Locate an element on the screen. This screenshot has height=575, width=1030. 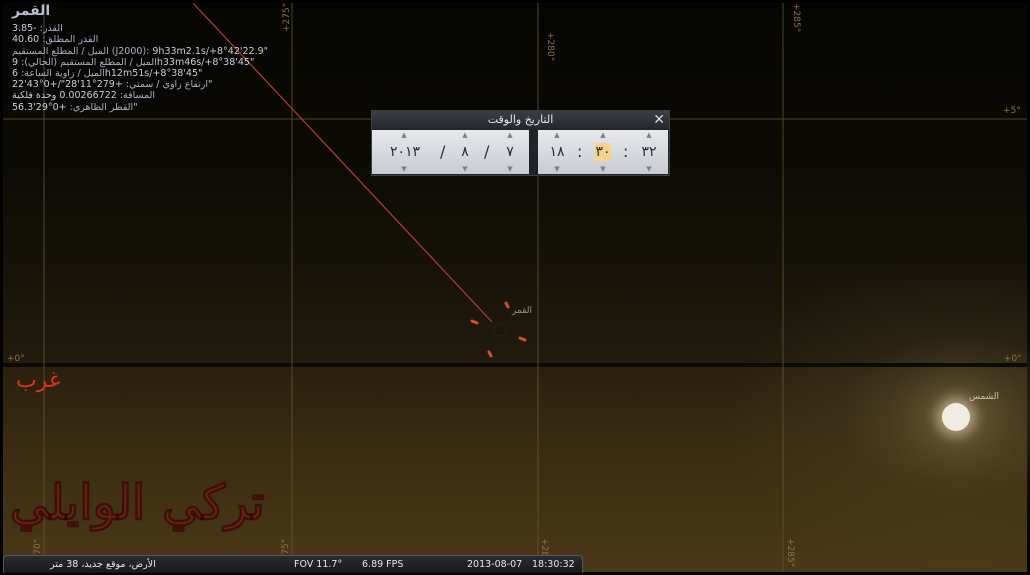
info-row-magnitude: القدر: -3.85 is located at coordinates (37, 29).